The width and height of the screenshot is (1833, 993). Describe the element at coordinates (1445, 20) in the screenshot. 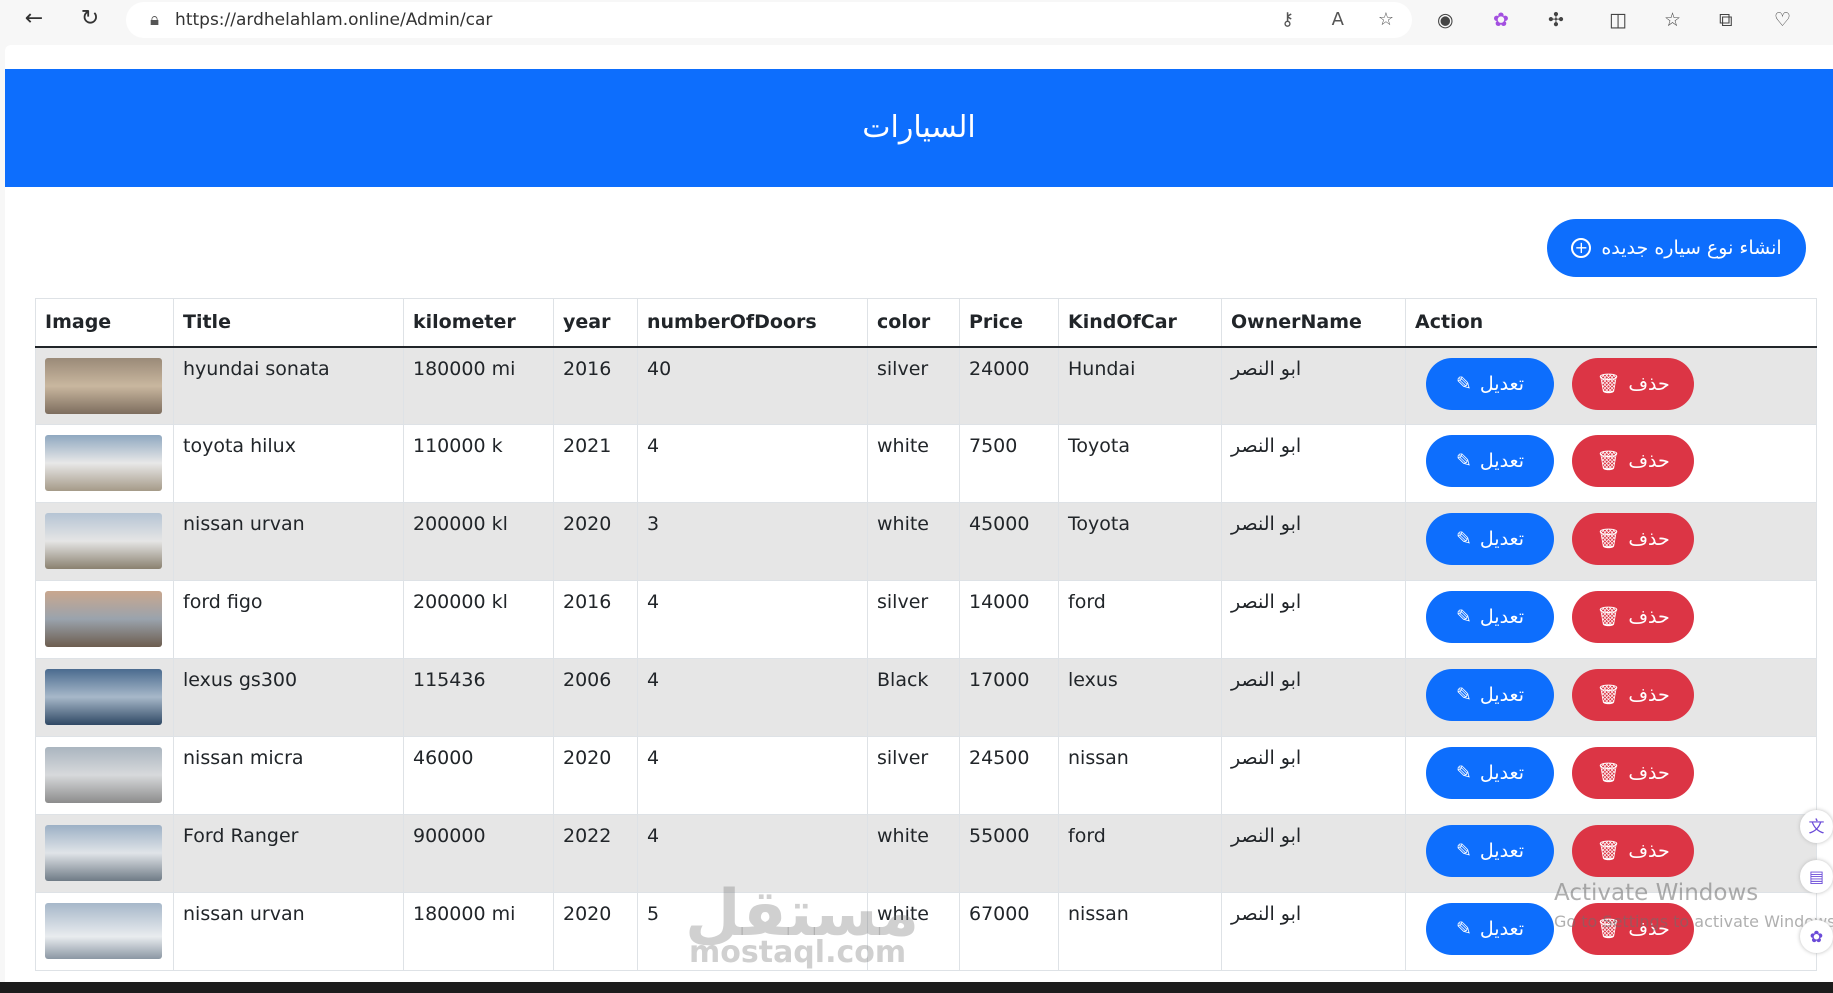

I see `extension-globe-icon: ◉` at that location.